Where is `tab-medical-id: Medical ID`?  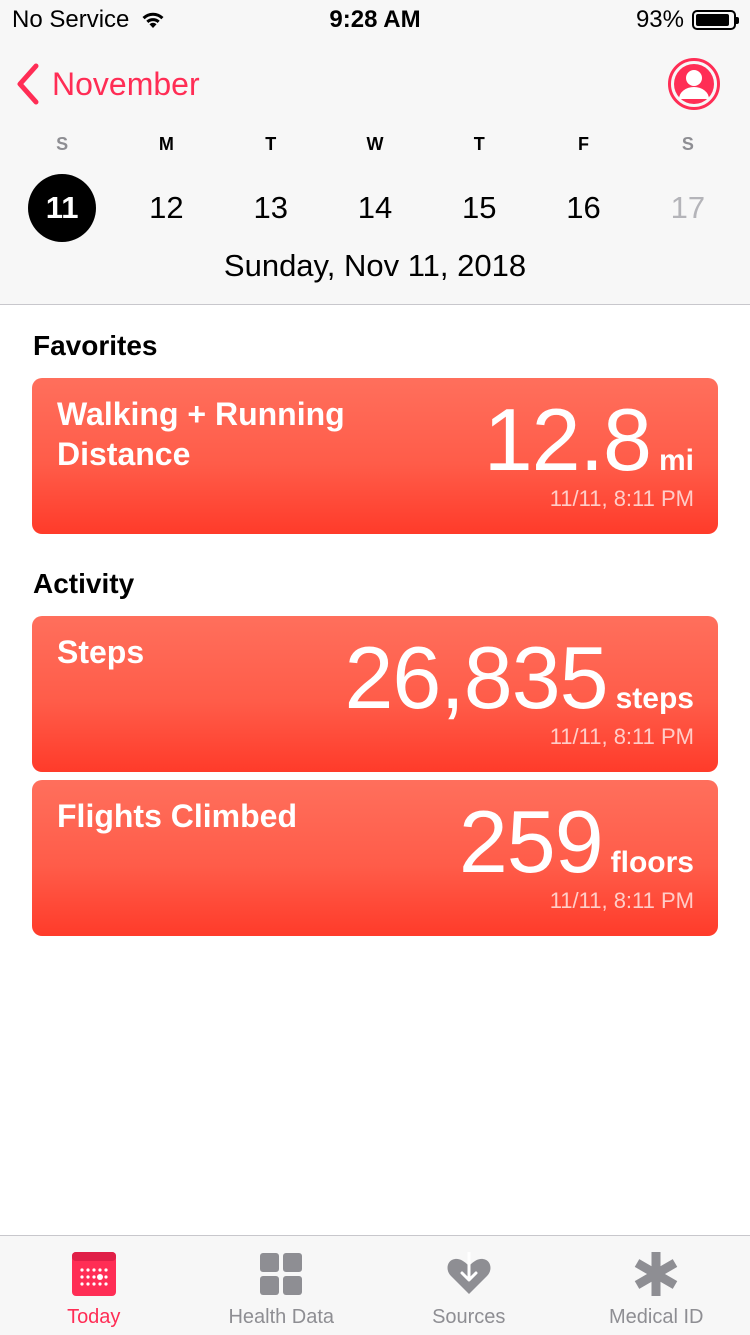 tab-medical-id: Medical ID is located at coordinates (656, 1285).